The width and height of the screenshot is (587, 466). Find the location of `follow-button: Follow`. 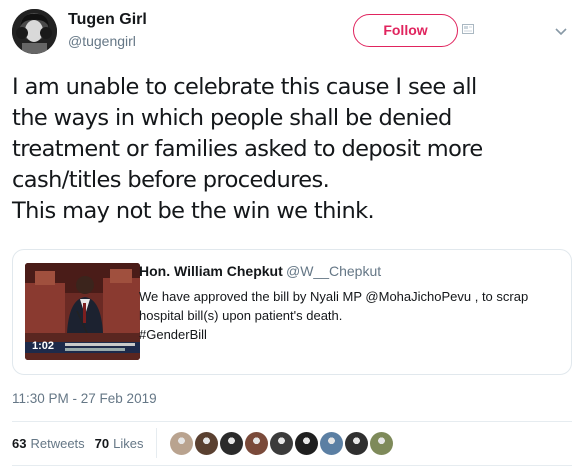

follow-button: Follow is located at coordinates (405, 30).